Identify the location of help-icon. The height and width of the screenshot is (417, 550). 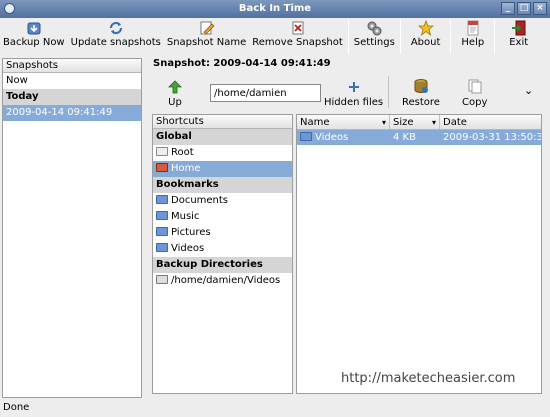
(473, 28).